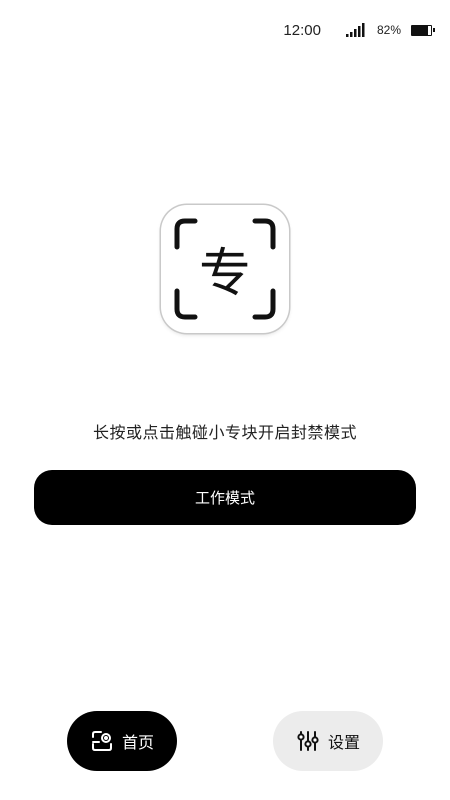 The image size is (450, 800). What do you see at coordinates (355, 30) in the screenshot?
I see `signal-icon` at bounding box center [355, 30].